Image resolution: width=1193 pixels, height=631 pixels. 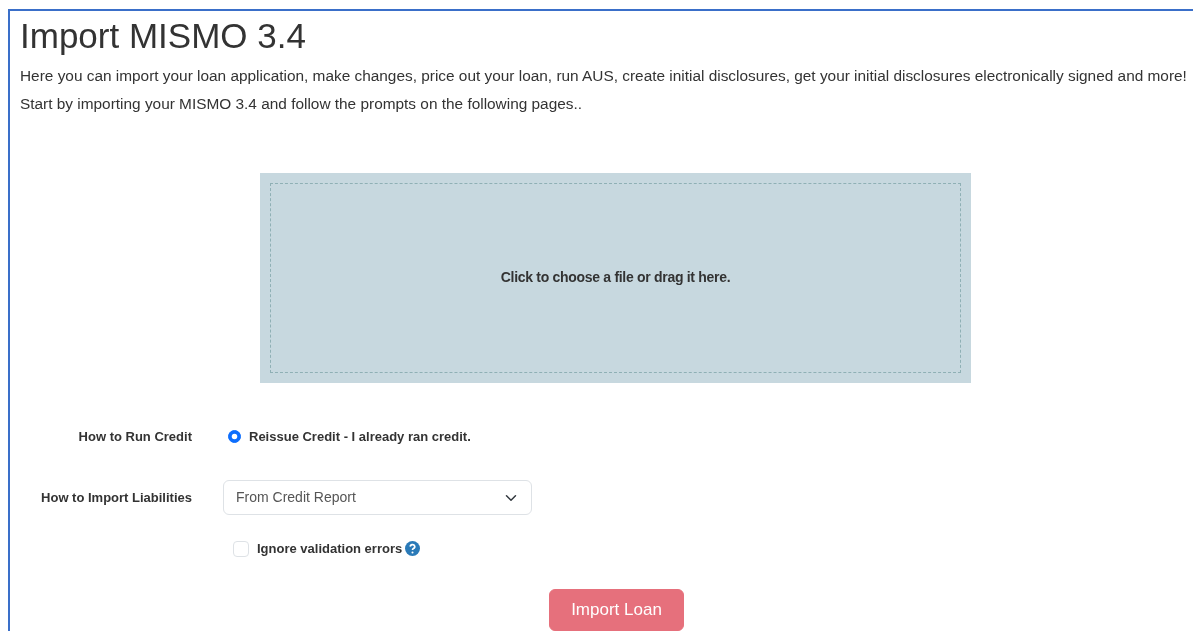 What do you see at coordinates (234, 436) in the screenshot?
I see `radio-button` at bounding box center [234, 436].